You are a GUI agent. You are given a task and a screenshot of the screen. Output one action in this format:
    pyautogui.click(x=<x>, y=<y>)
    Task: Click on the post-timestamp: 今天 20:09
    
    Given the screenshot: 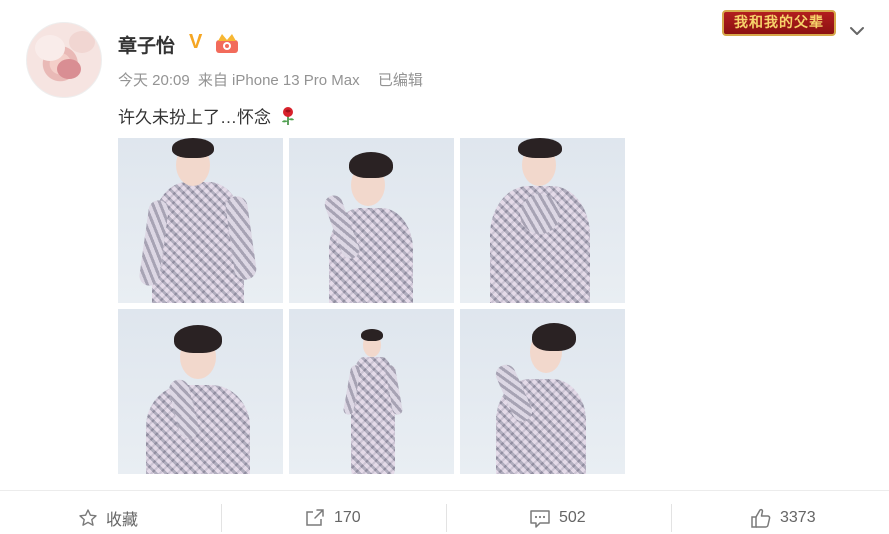 What is the action you would take?
    pyautogui.click(x=154, y=80)
    